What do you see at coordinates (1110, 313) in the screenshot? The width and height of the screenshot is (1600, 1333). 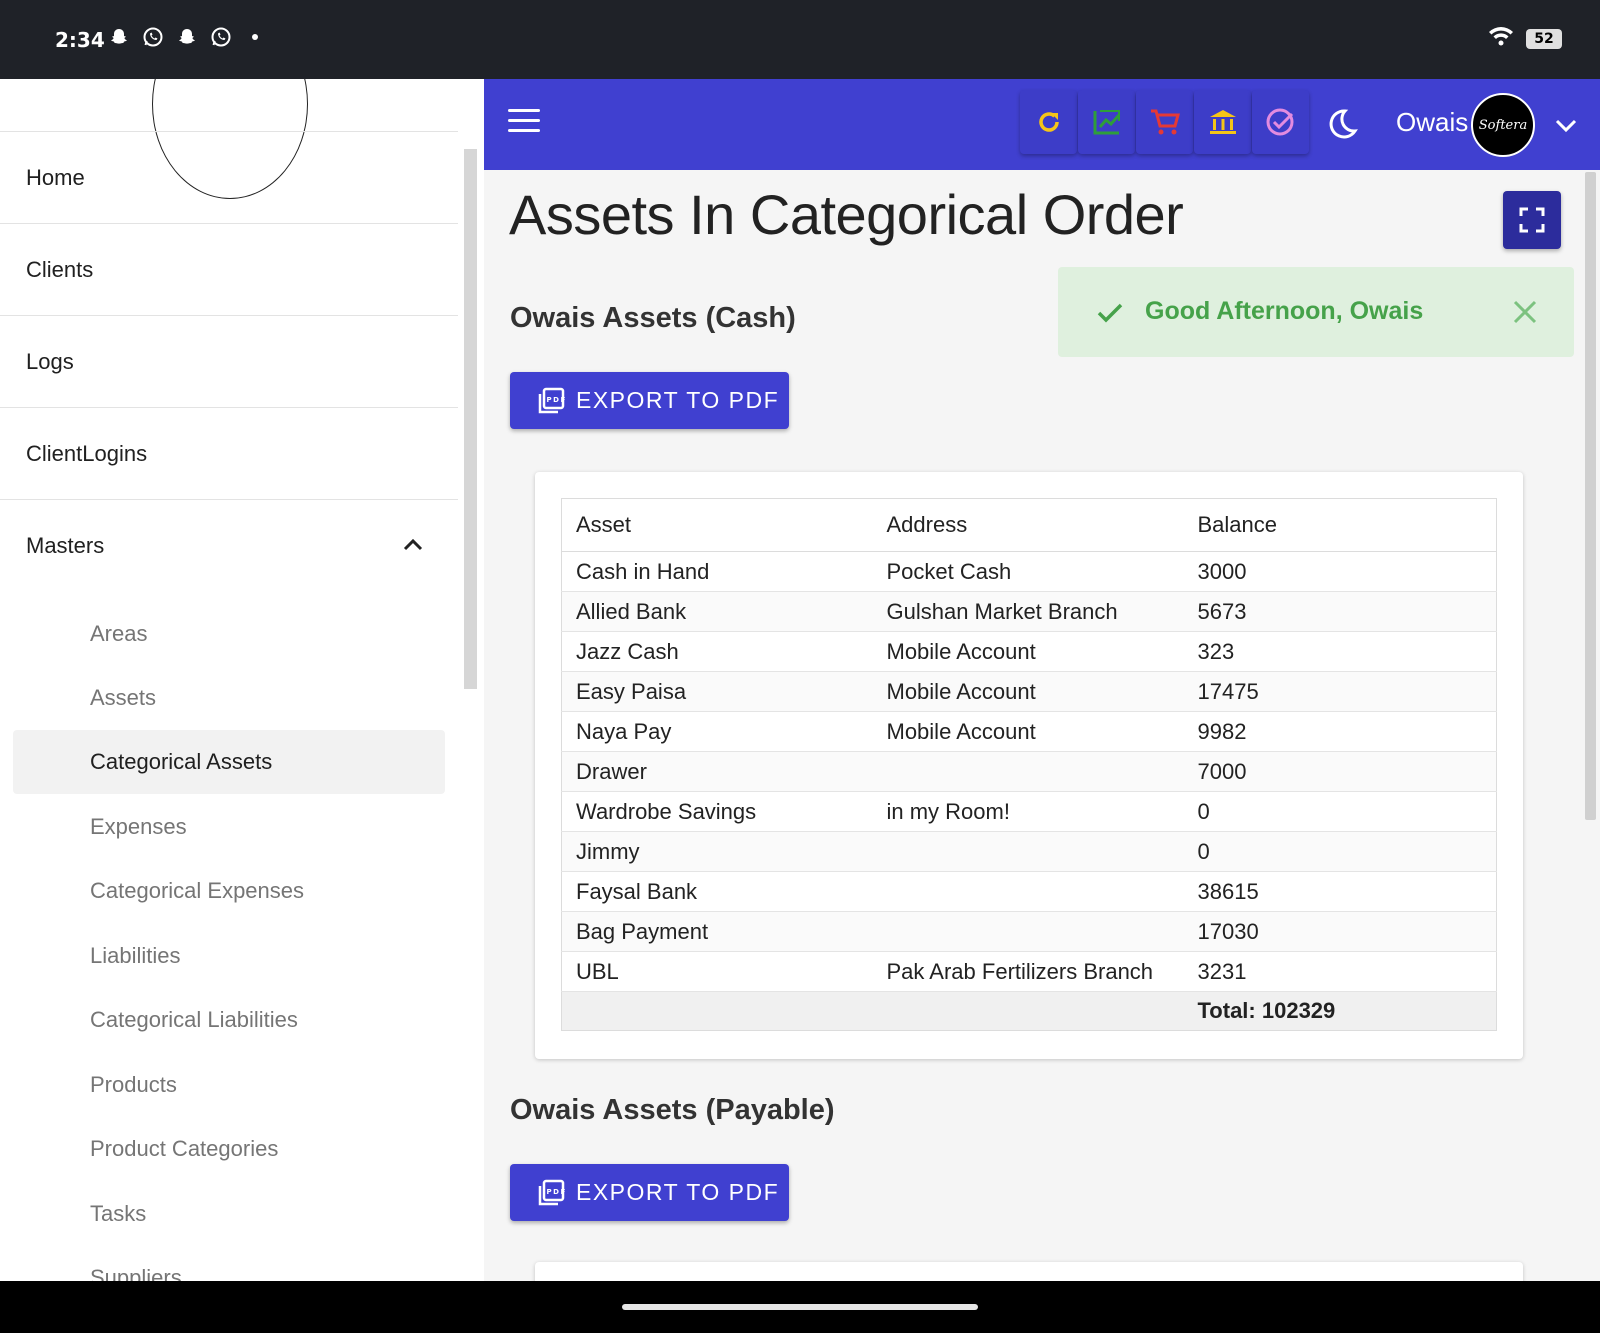 I see `check-icon` at bounding box center [1110, 313].